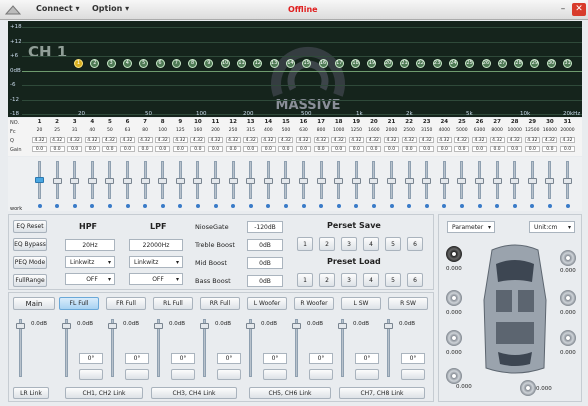 Image resolution: width=588 pixels, height=406 pixels. I want to click on lpf-slope-select: OFF, so click(156, 279).